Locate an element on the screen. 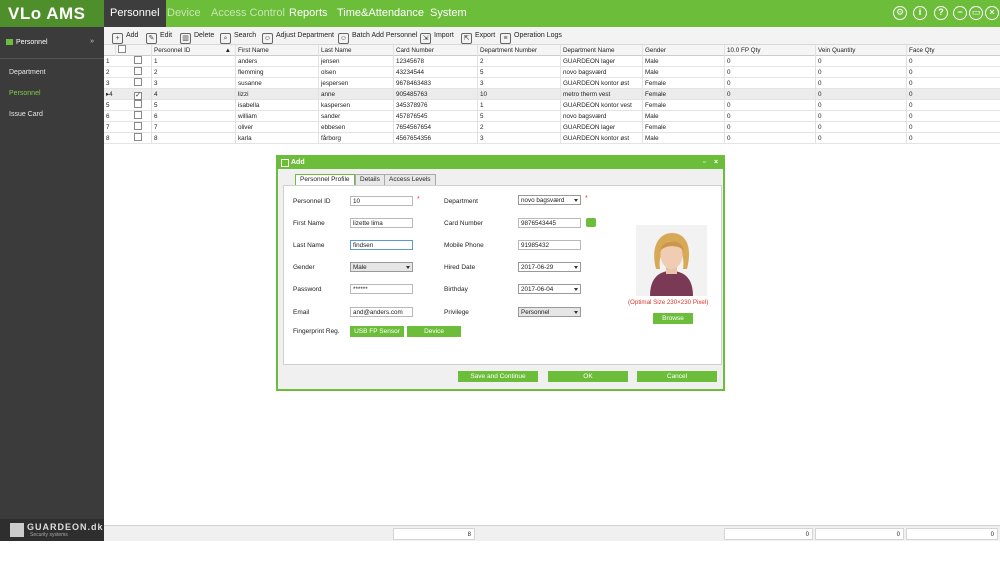 The width and height of the screenshot is (1000, 562). chevron-down-icon is located at coordinates (408, 267).